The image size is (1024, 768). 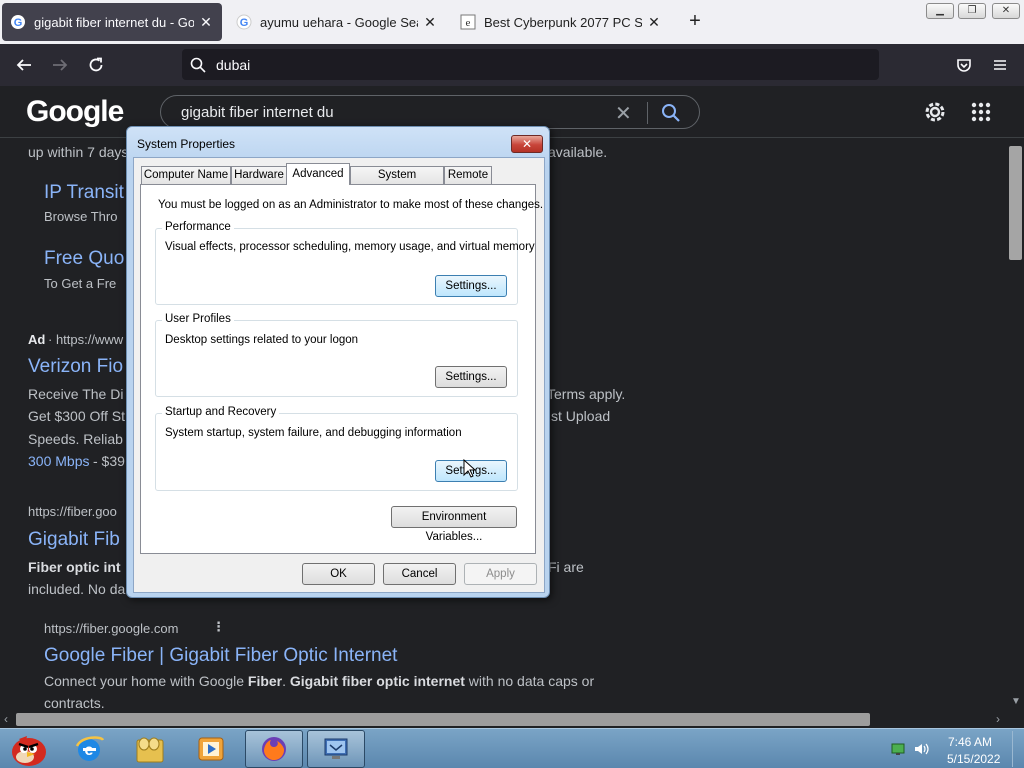 I want to click on clock-date: 5/15/2022, so click(x=973, y=759).